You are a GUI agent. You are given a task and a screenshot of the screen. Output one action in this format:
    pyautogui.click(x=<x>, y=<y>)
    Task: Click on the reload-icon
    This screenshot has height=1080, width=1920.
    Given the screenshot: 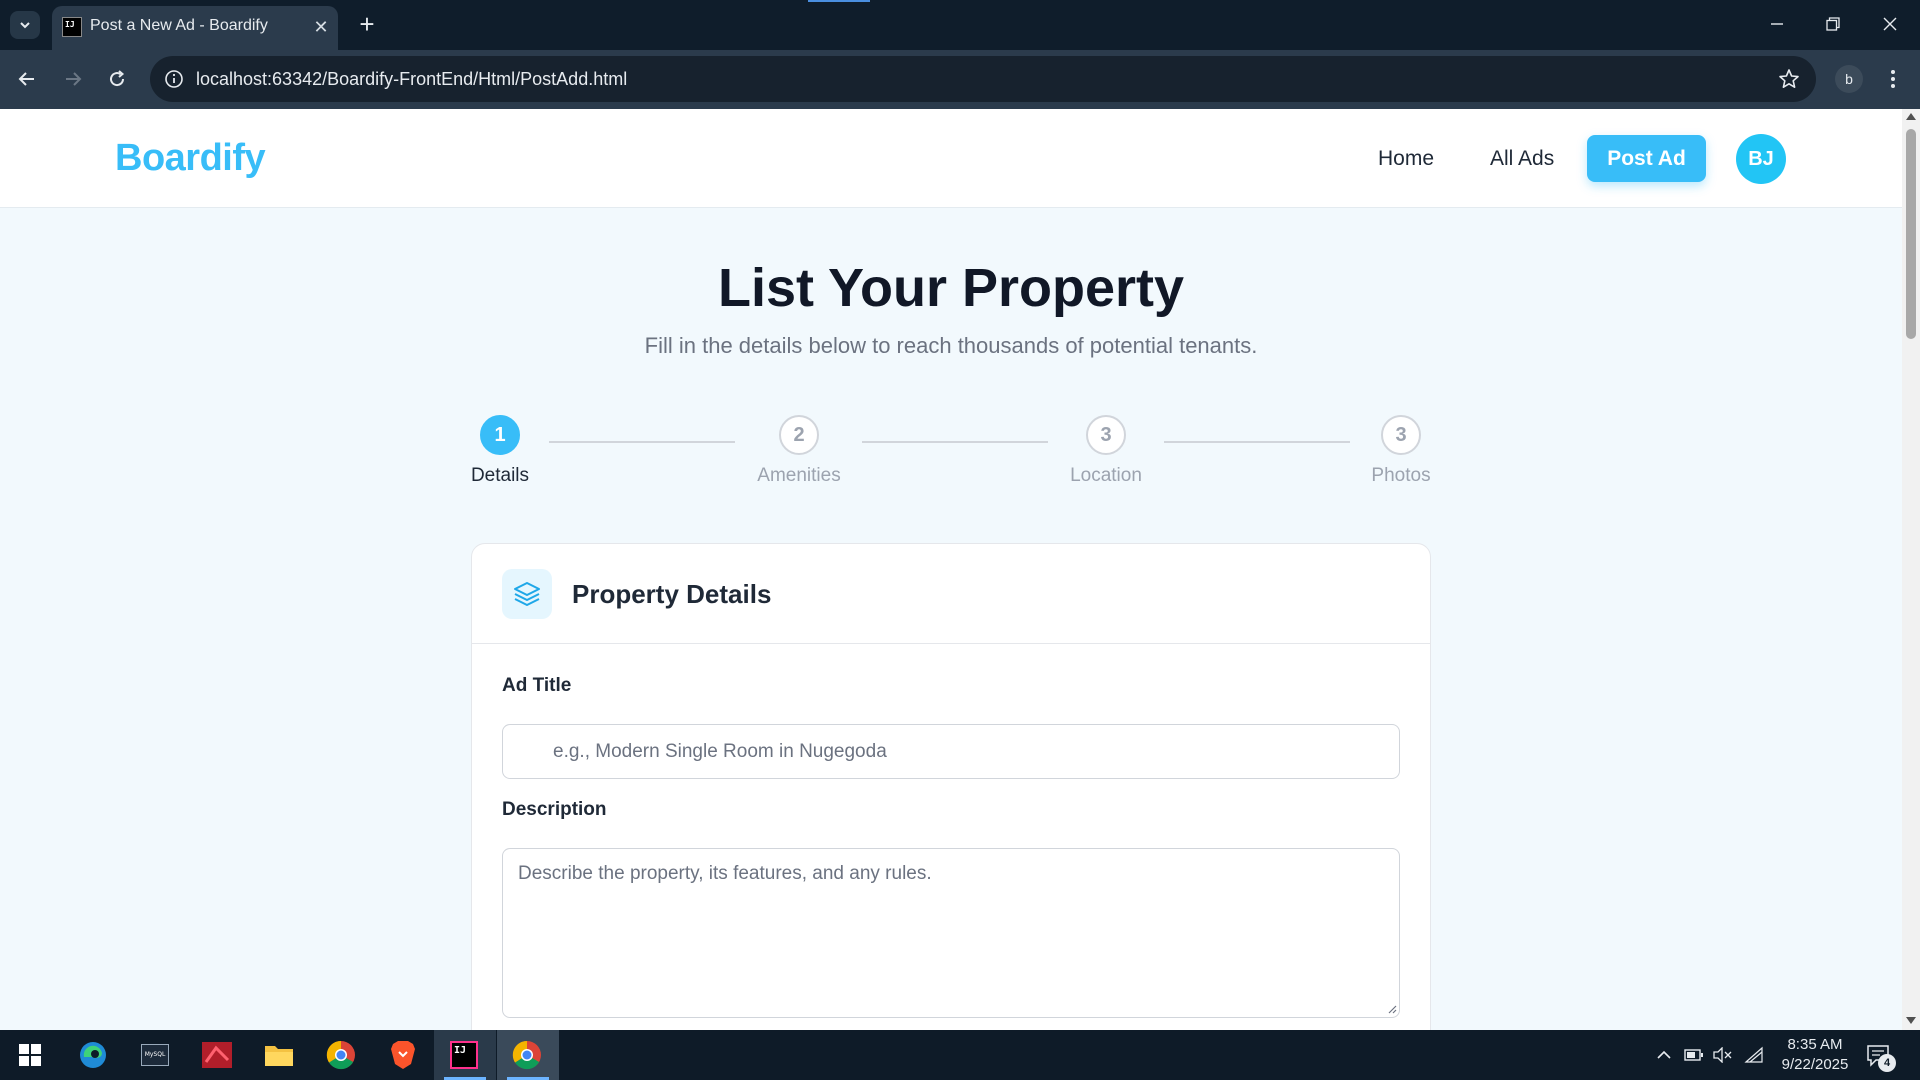 What is the action you would take?
    pyautogui.click(x=117, y=78)
    